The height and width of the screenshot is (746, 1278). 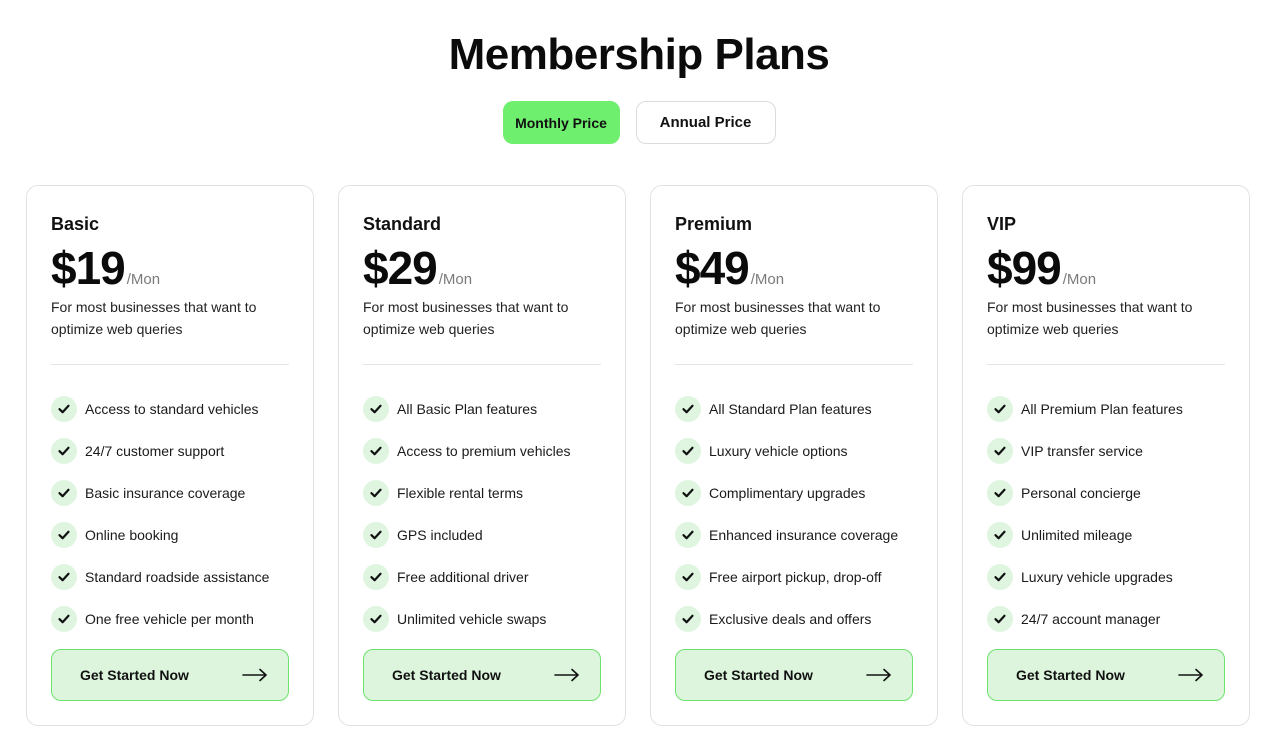 I want to click on billing-toggle: Monthly Price Annual Price, so click(x=639, y=122).